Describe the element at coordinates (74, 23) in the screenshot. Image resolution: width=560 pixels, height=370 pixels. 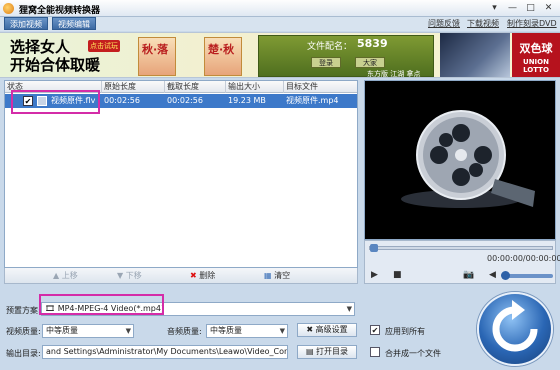
I see `edit-video-button: 视频编辑` at that location.